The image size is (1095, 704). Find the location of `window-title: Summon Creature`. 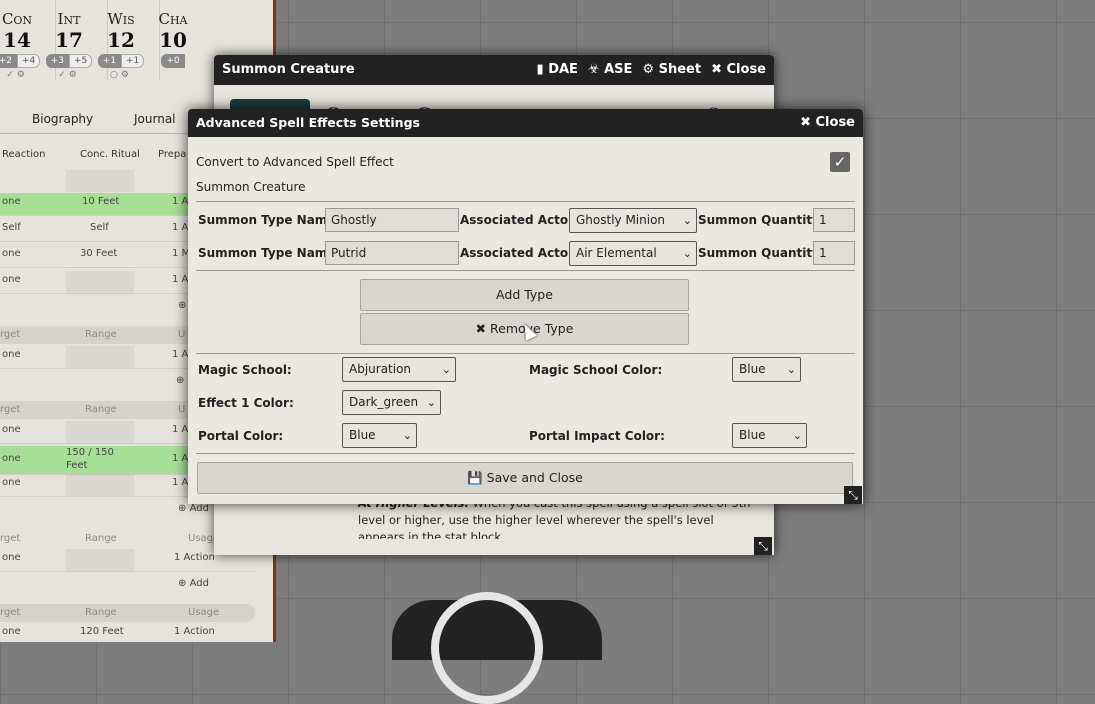

window-title: Summon Creature is located at coordinates (288, 69).